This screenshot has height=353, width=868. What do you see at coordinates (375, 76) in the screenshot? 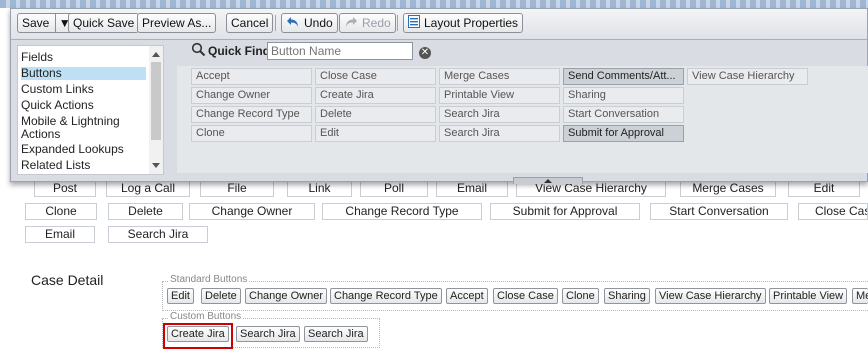
I see `palette-button-close-case: Close Case` at bounding box center [375, 76].